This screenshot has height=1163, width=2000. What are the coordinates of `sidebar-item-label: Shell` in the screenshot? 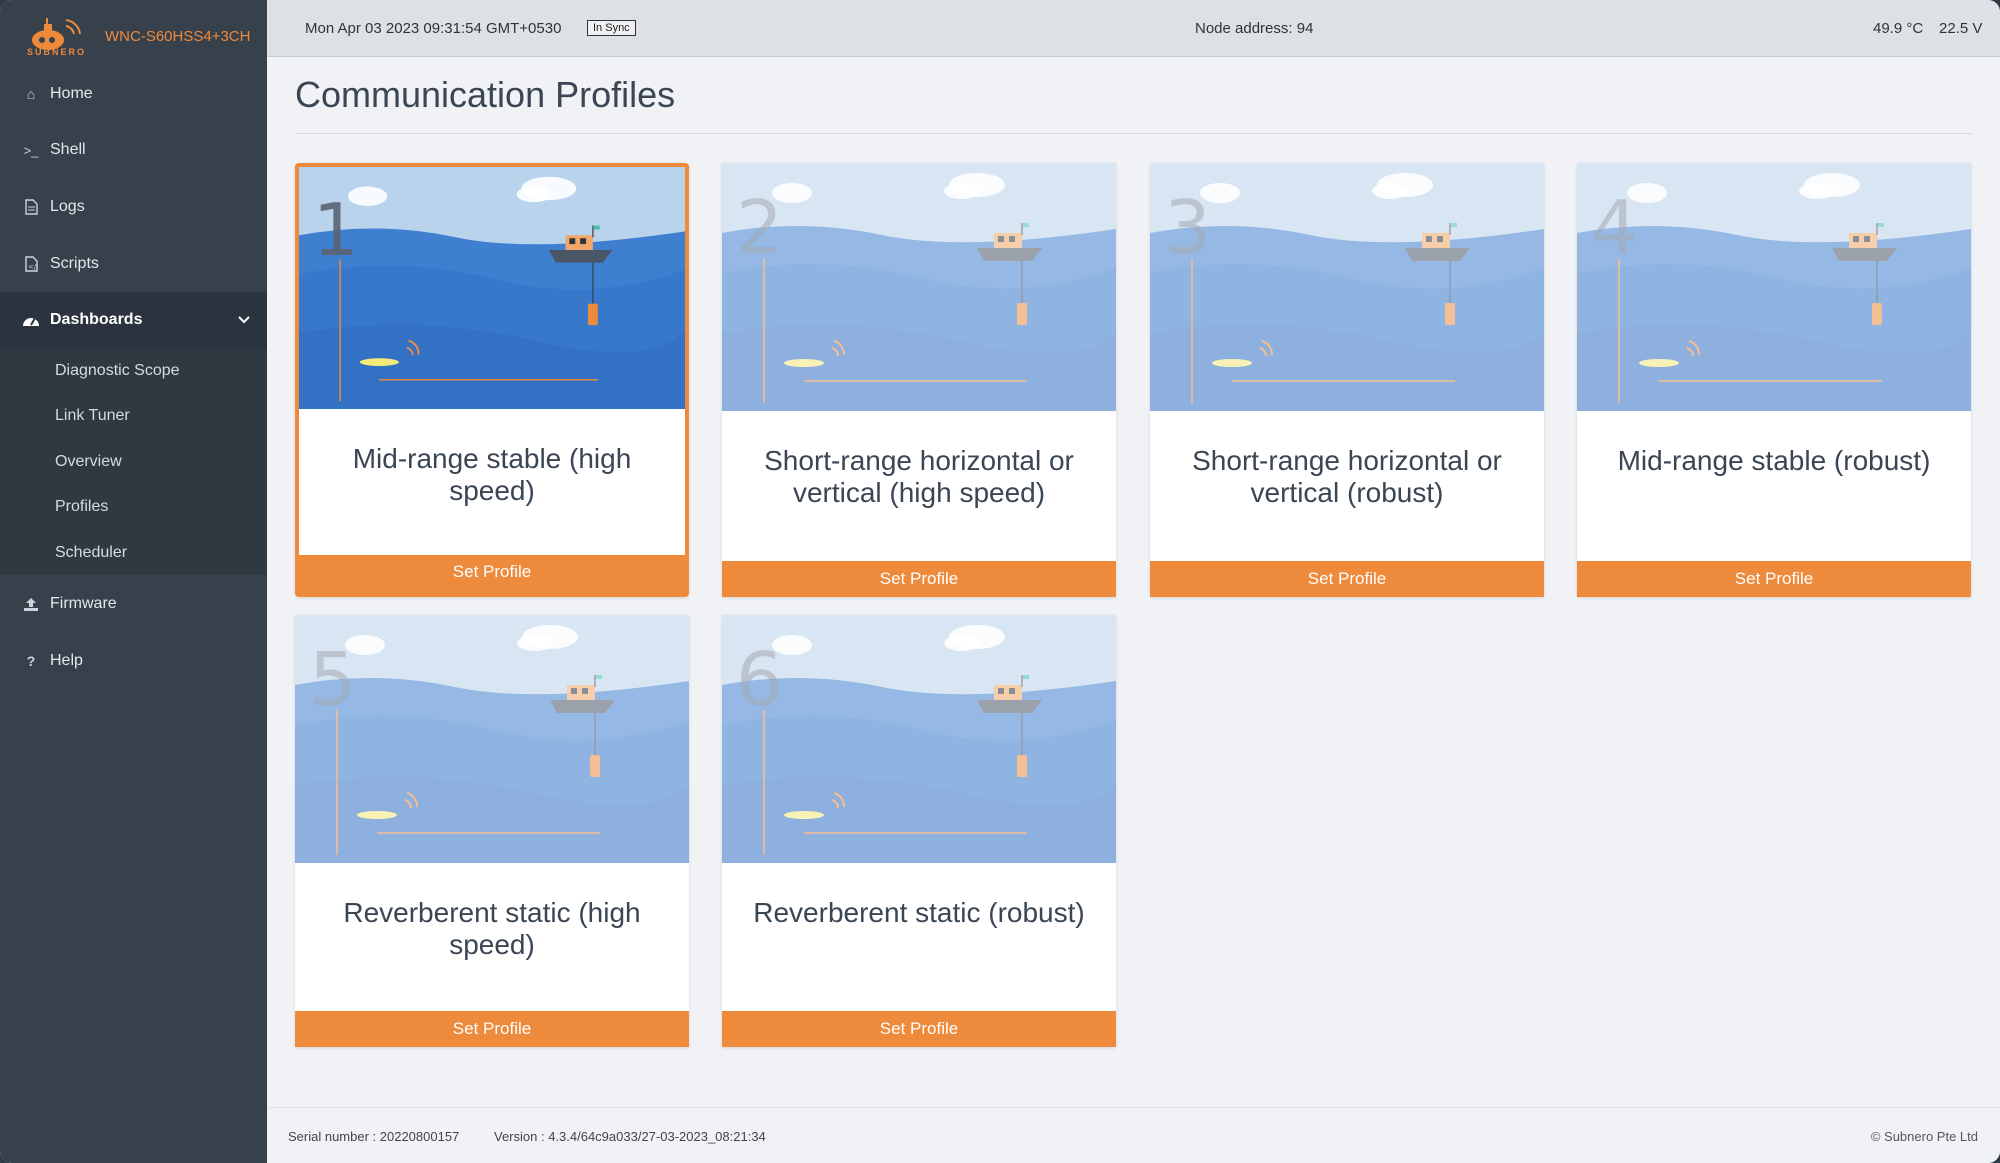 It's located at (68, 149).